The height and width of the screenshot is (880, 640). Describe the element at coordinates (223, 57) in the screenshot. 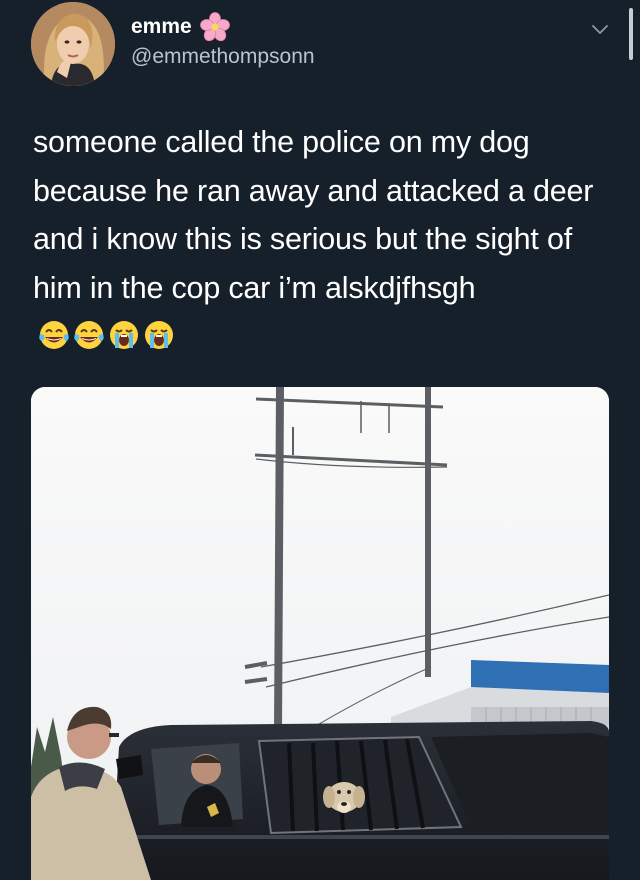

I see `author-handle: @emmethompsonn` at that location.